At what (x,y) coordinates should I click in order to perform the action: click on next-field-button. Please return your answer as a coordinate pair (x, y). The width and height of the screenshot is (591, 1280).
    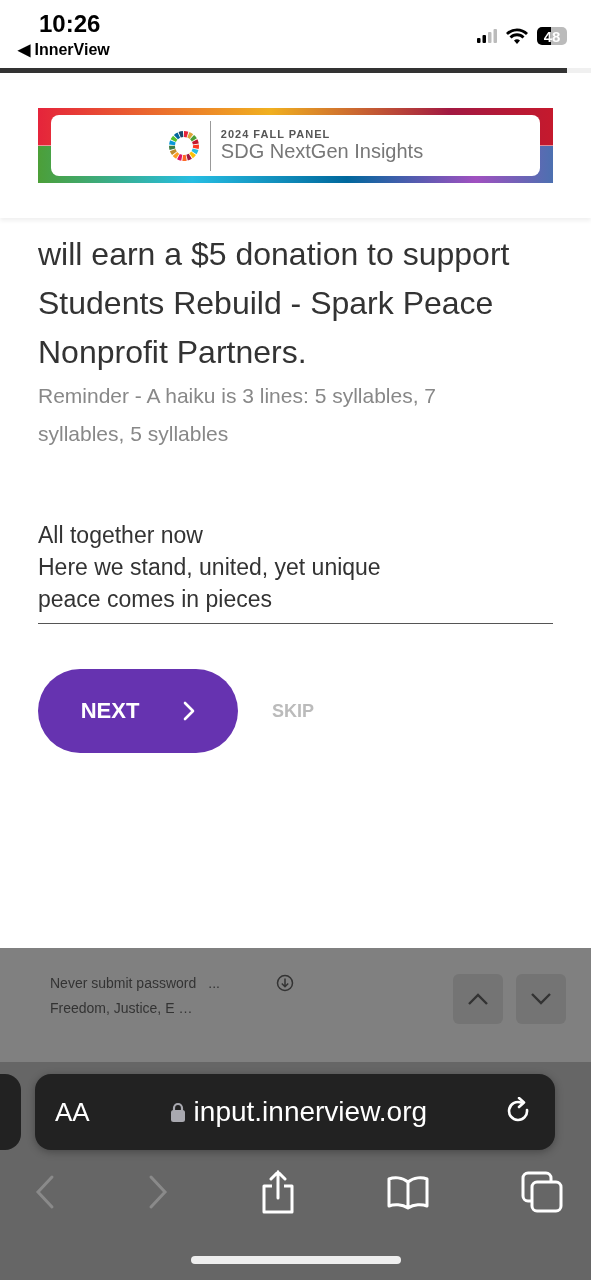
    Looking at the image, I should click on (541, 999).